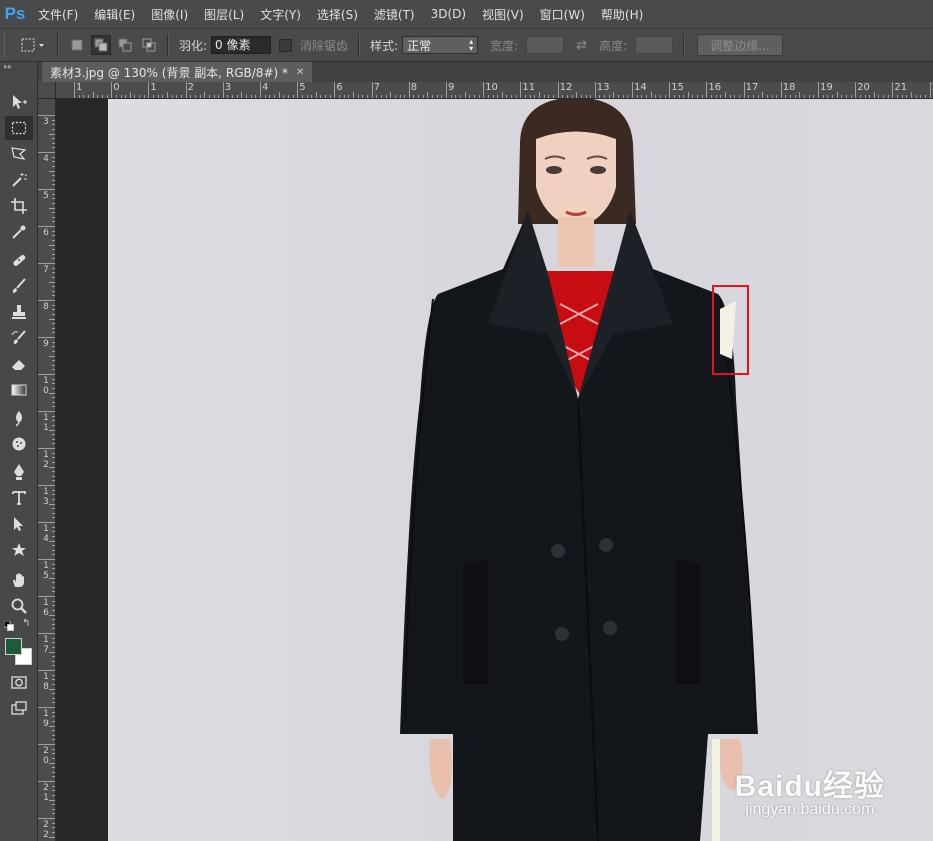 The height and width of the screenshot is (841, 933). What do you see at coordinates (300, 72) in the screenshot?
I see `close-icon: ✕` at bounding box center [300, 72].